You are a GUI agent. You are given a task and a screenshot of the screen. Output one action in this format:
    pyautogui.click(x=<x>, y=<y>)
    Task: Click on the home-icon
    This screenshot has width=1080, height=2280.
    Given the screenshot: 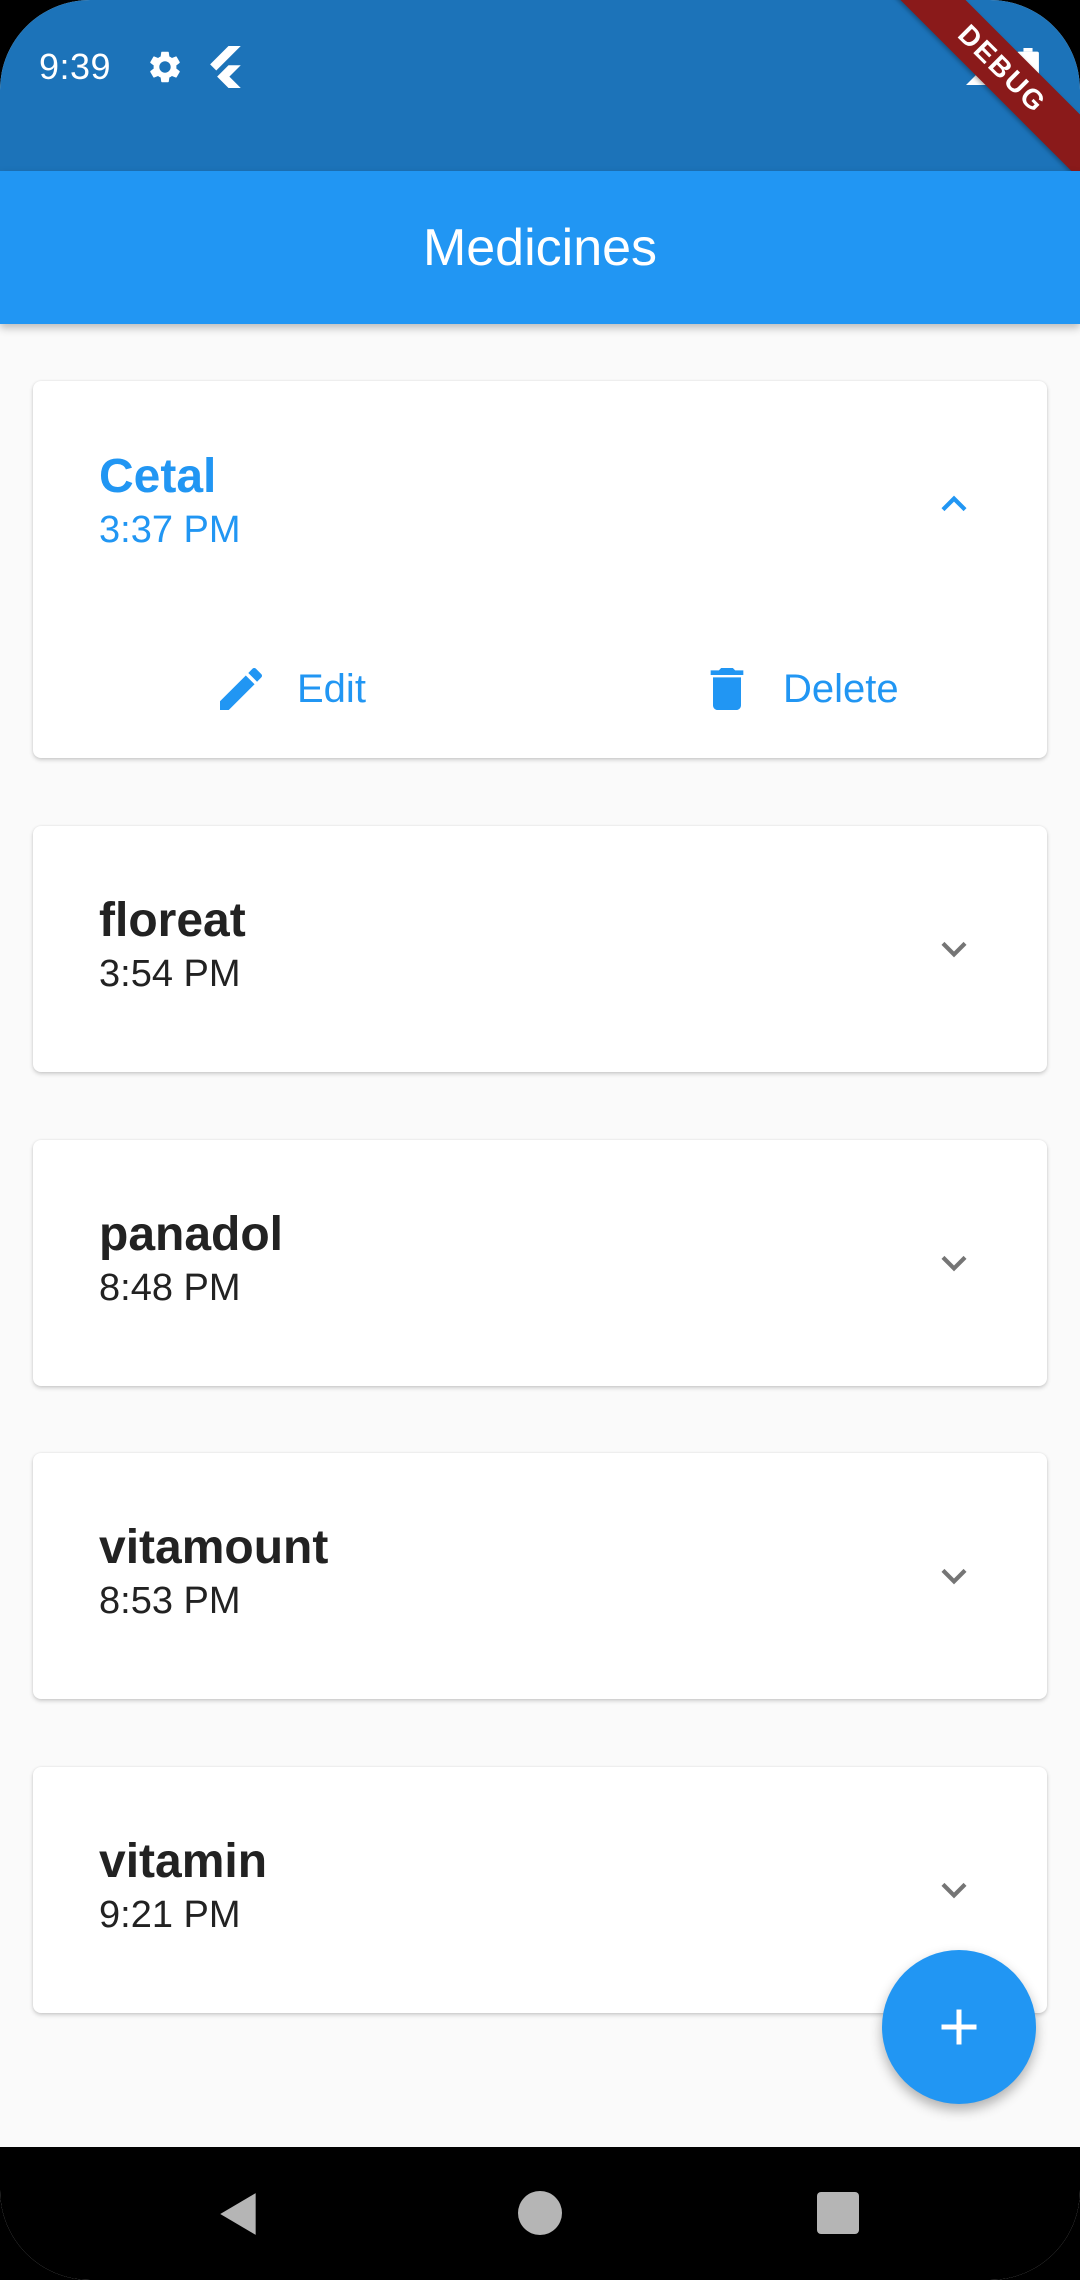 What is the action you would take?
    pyautogui.click(x=540, y=2213)
    